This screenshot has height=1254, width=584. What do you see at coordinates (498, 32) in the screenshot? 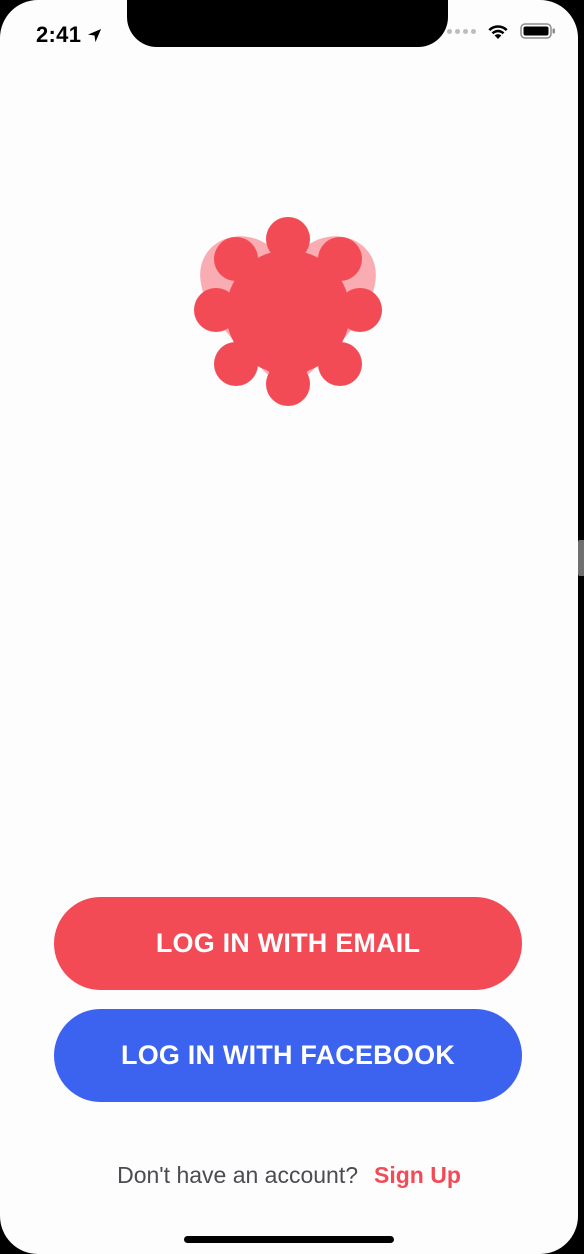
I see `wifi-icon` at bounding box center [498, 32].